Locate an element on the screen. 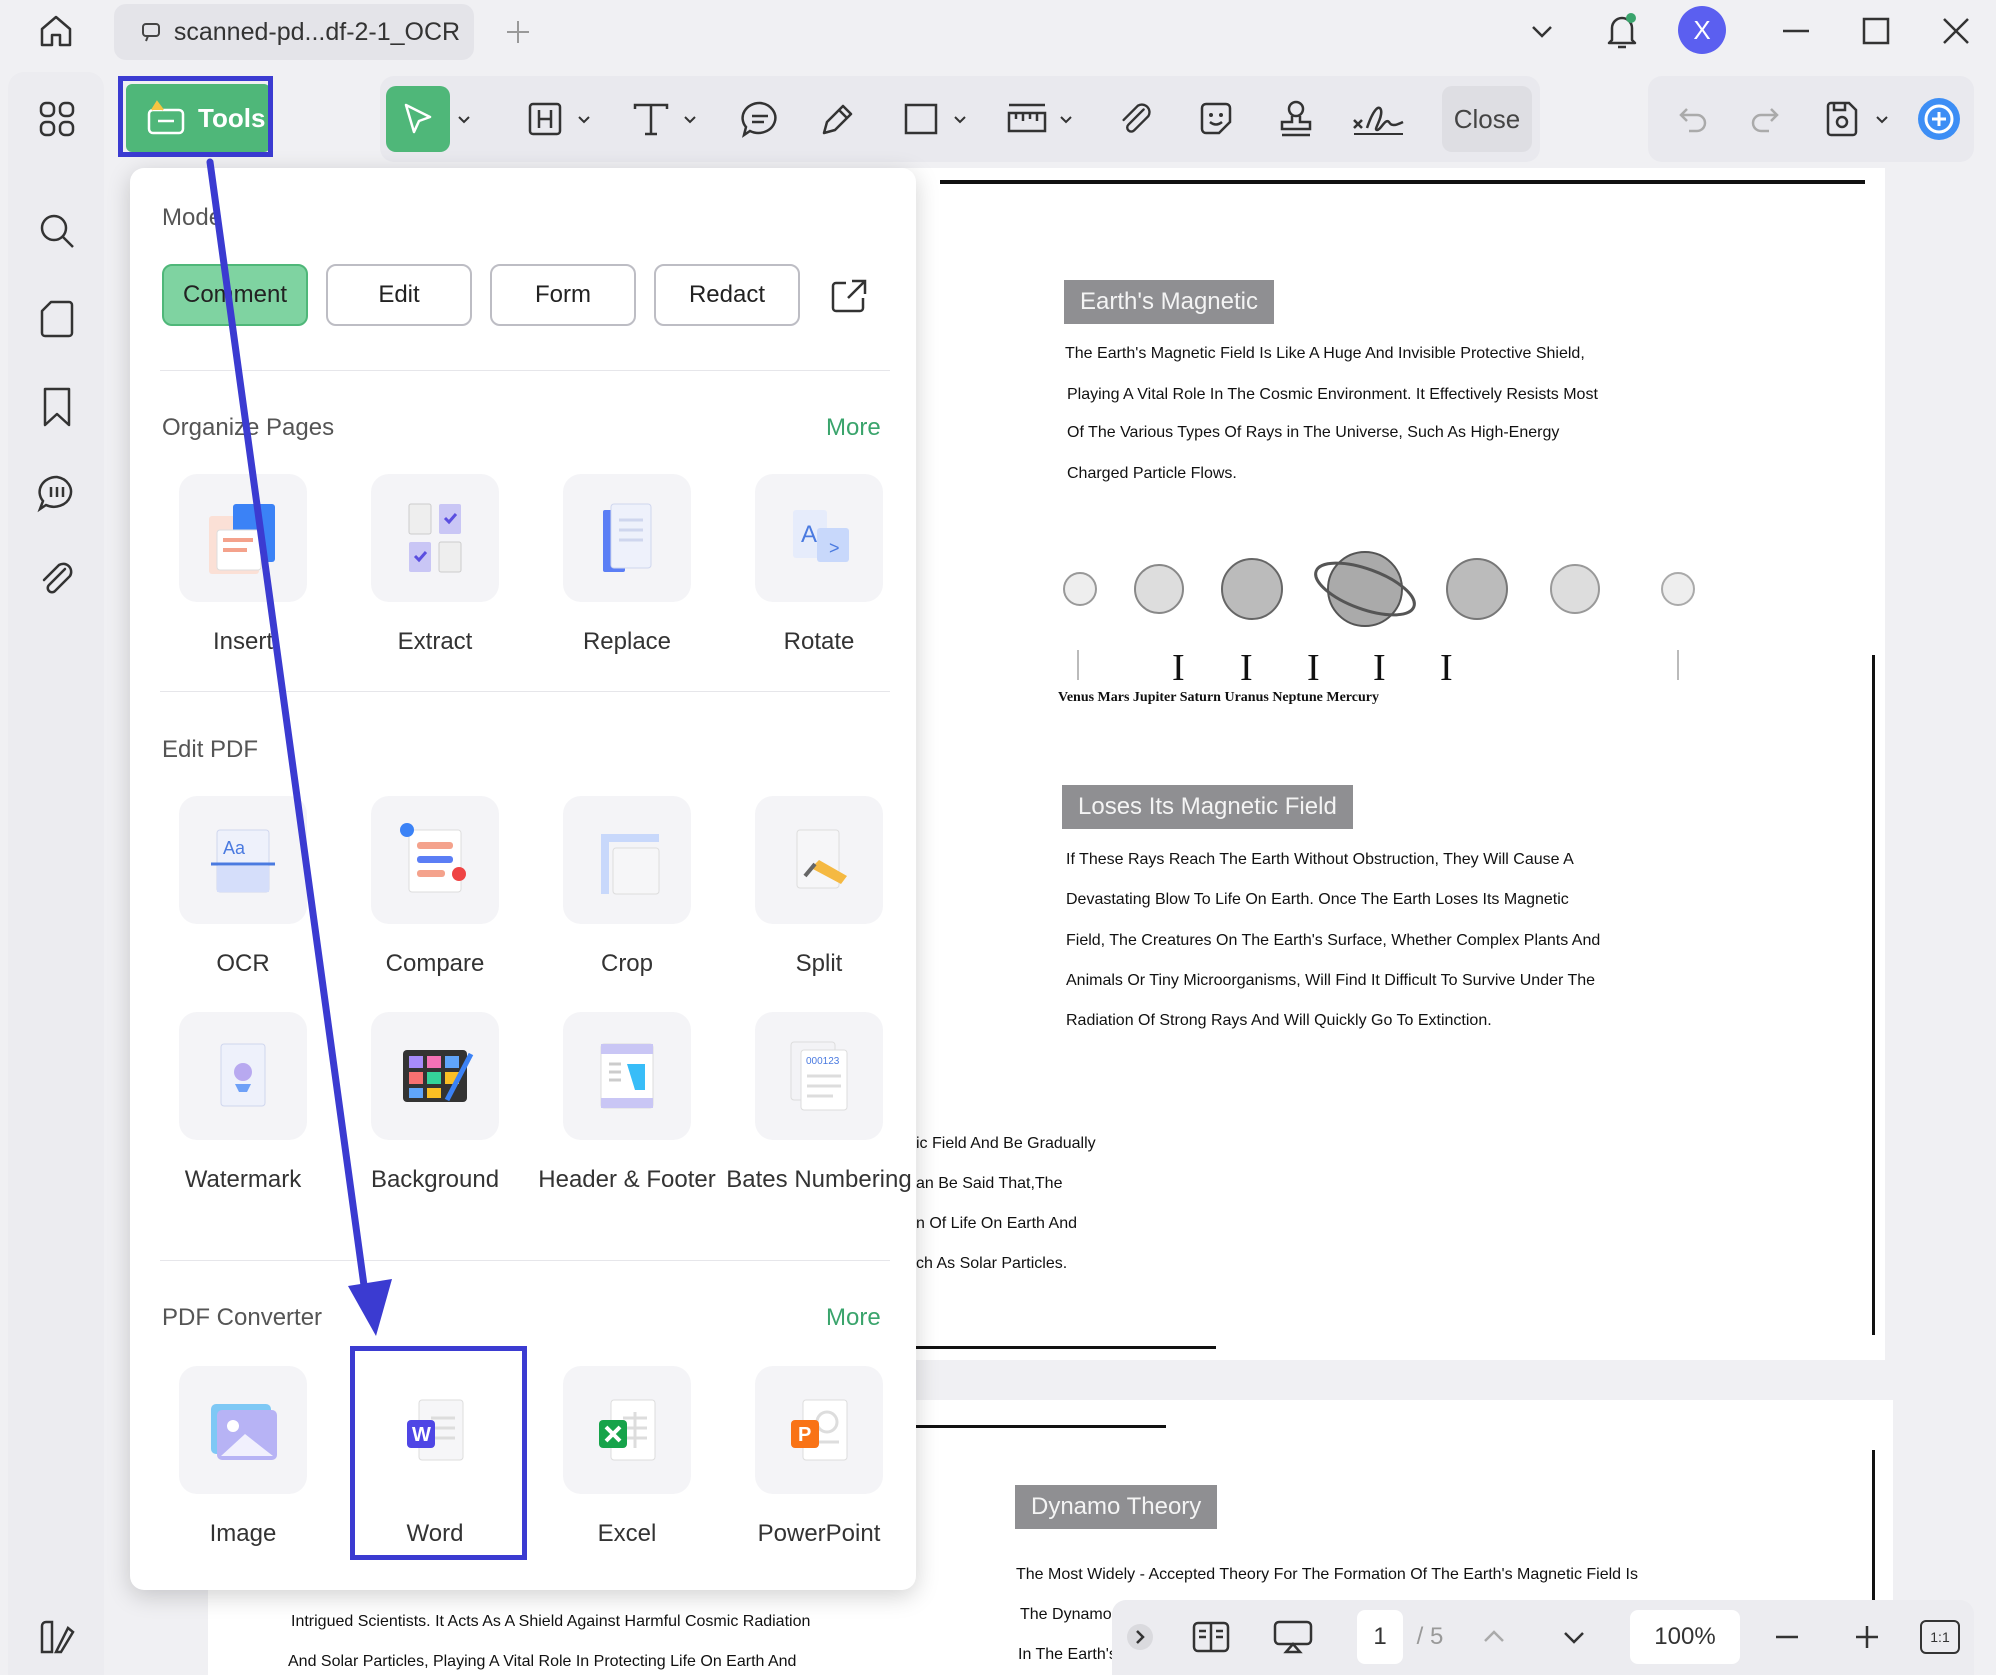 The image size is (1996, 1675). comment-icon is located at coordinates (759, 119).